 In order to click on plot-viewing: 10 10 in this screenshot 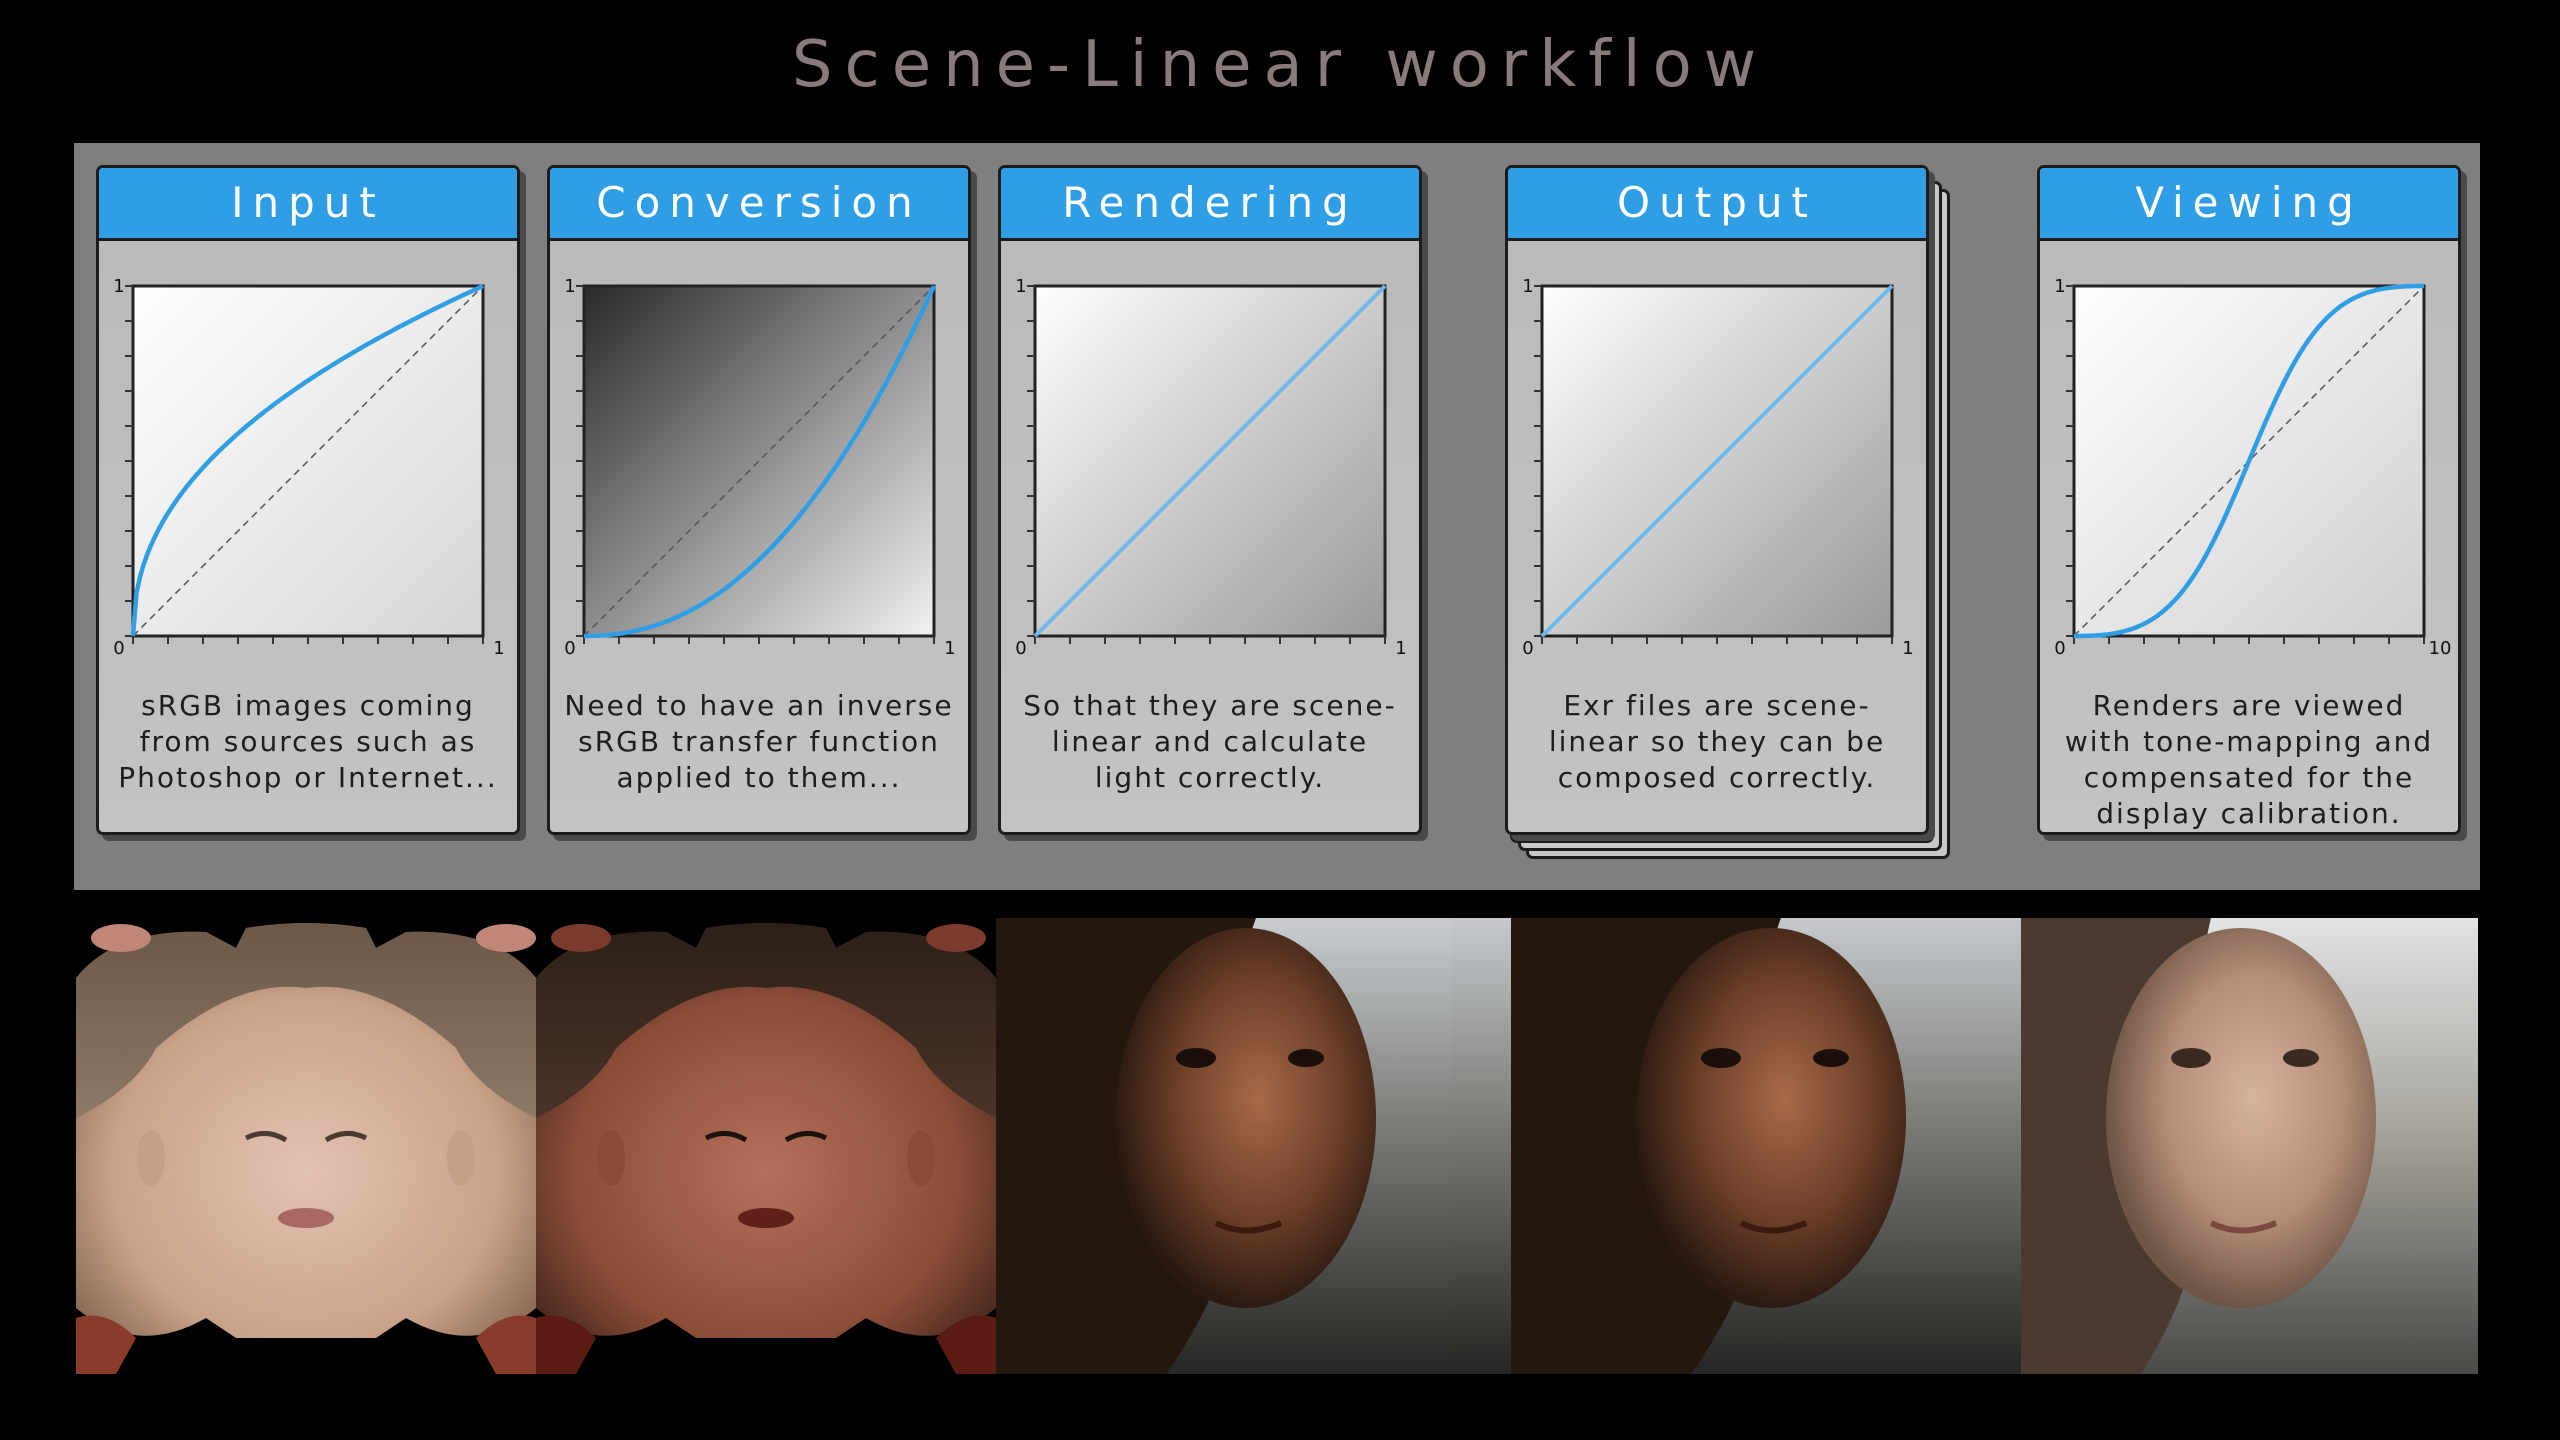, I will do `click(2253, 467)`.